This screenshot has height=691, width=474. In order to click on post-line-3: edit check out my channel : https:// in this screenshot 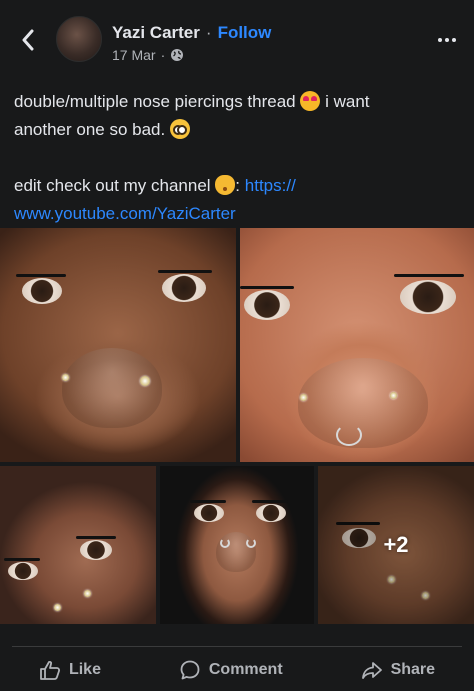, I will do `click(237, 186)`.